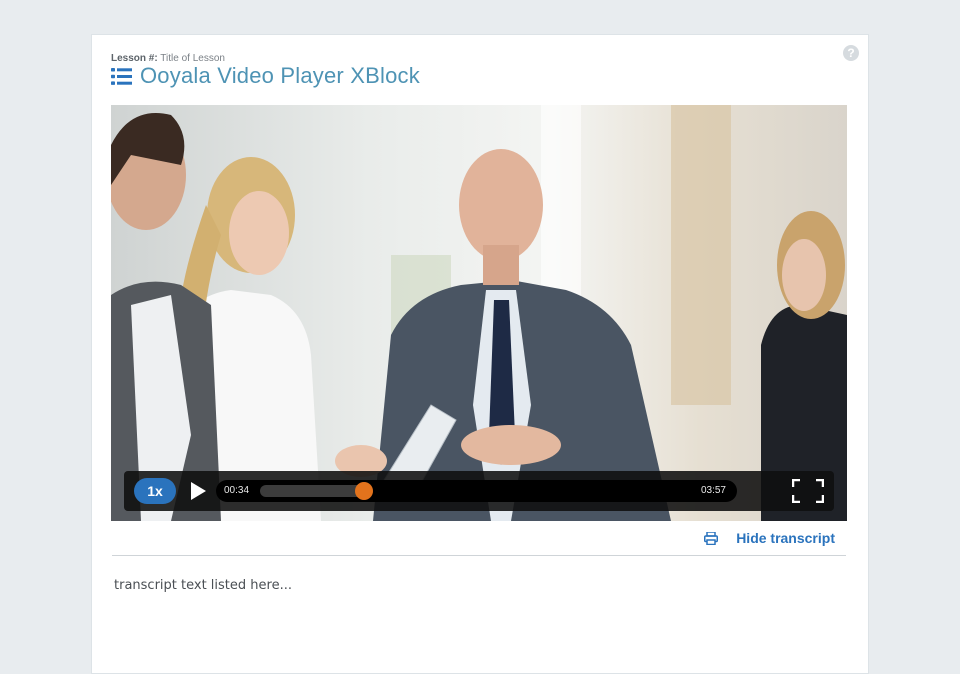 Image resolution: width=960 pixels, height=674 pixels. What do you see at coordinates (851, 53) in the screenshot?
I see `help-icon: ?` at bounding box center [851, 53].